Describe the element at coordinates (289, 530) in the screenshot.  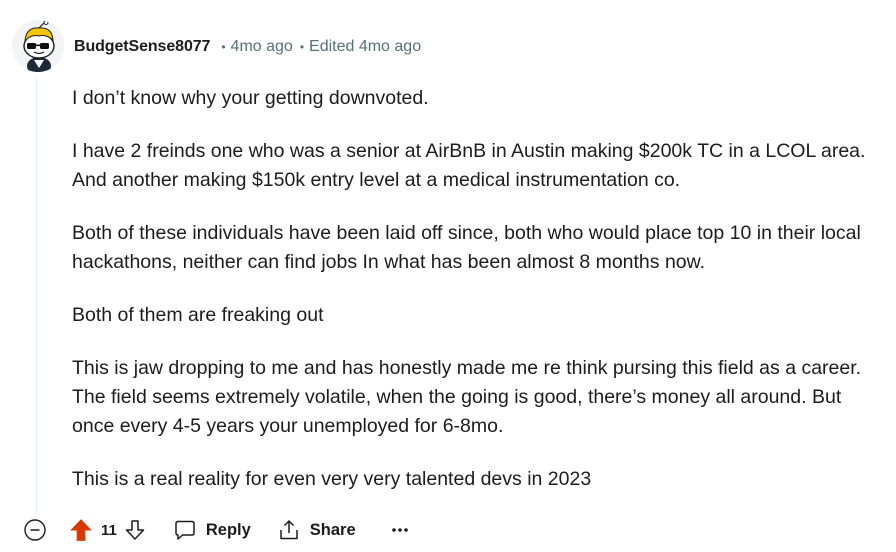
I see `share-icon` at that location.